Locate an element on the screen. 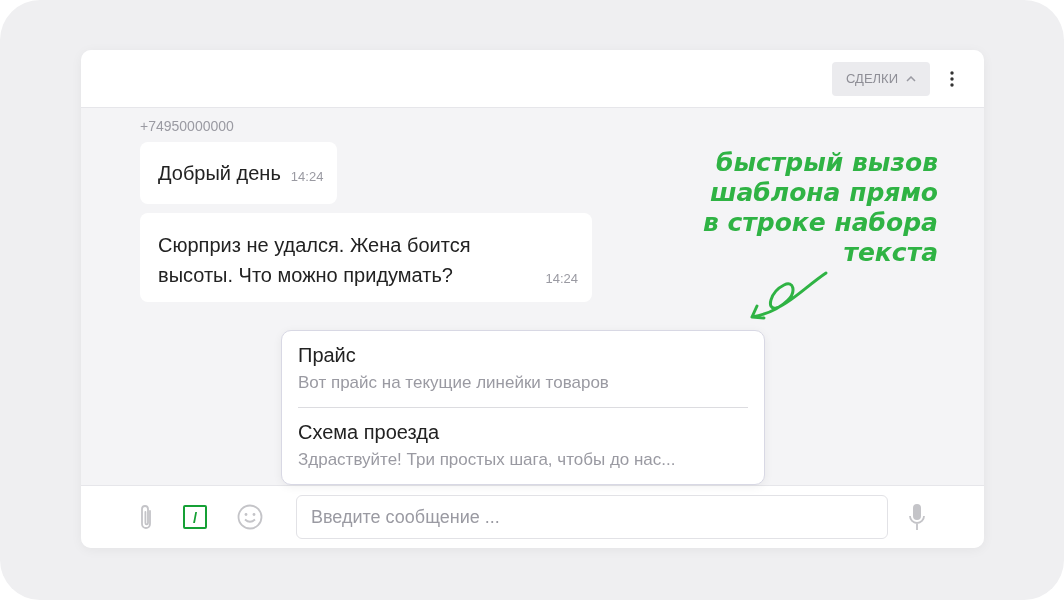  message-text: Сюрприз не удался. Жена боится высоты. Что можно придумать? is located at coordinates (315, 260).